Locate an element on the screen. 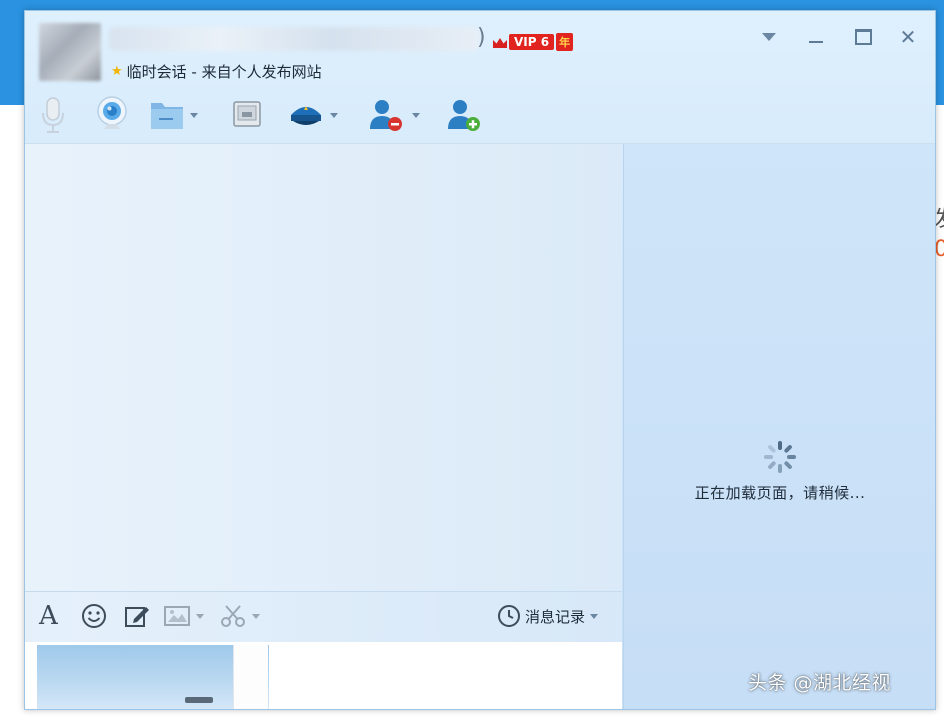  file-transfer-button is located at coordinates (173, 115).